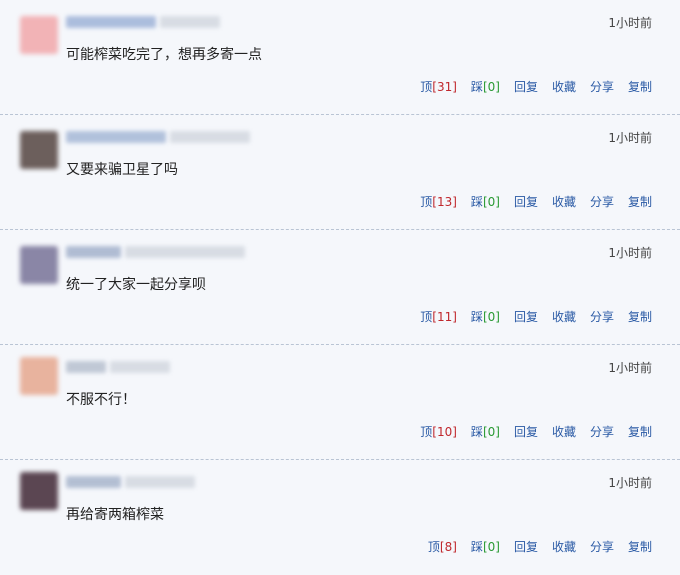 The height and width of the screenshot is (575, 680). Describe the element at coordinates (540, 547) in the screenshot. I see `comment-actions: 顶[8] 踩[0] 回复 收藏 分享 复制` at that location.